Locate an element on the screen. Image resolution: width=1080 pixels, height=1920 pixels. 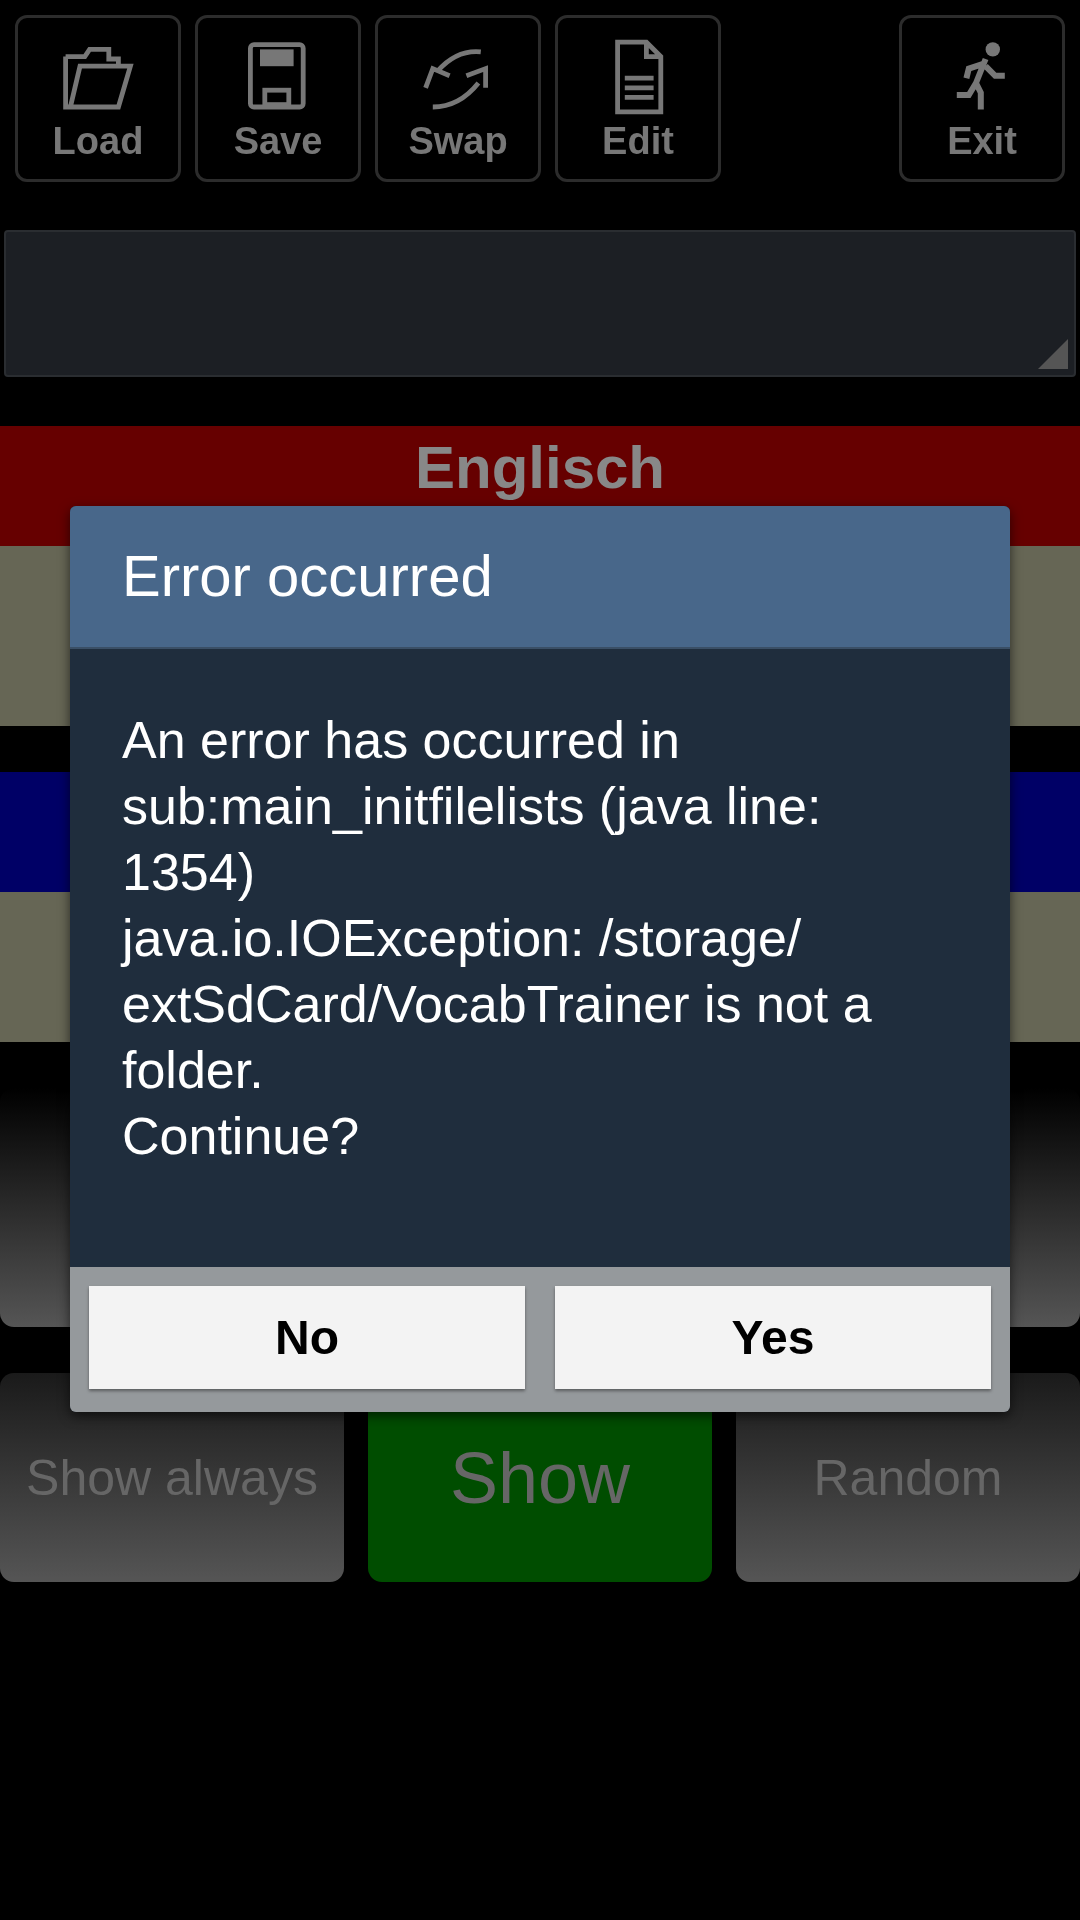
toolbar-button: Exit is located at coordinates (982, 98).